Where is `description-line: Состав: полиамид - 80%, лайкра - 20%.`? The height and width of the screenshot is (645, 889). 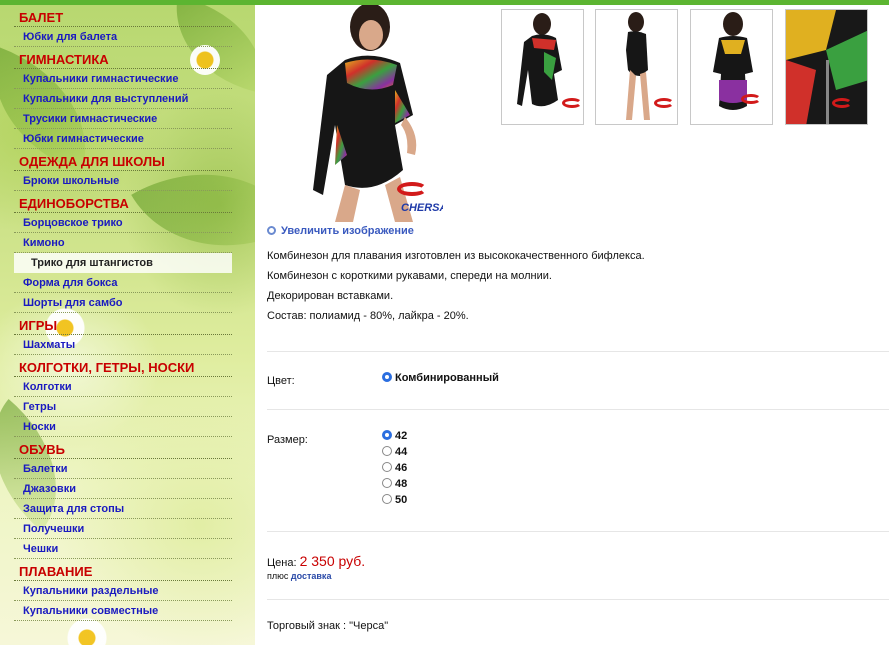
description-line: Состав: полиамид - 80%, лайкра - 20%. is located at coordinates (368, 316).